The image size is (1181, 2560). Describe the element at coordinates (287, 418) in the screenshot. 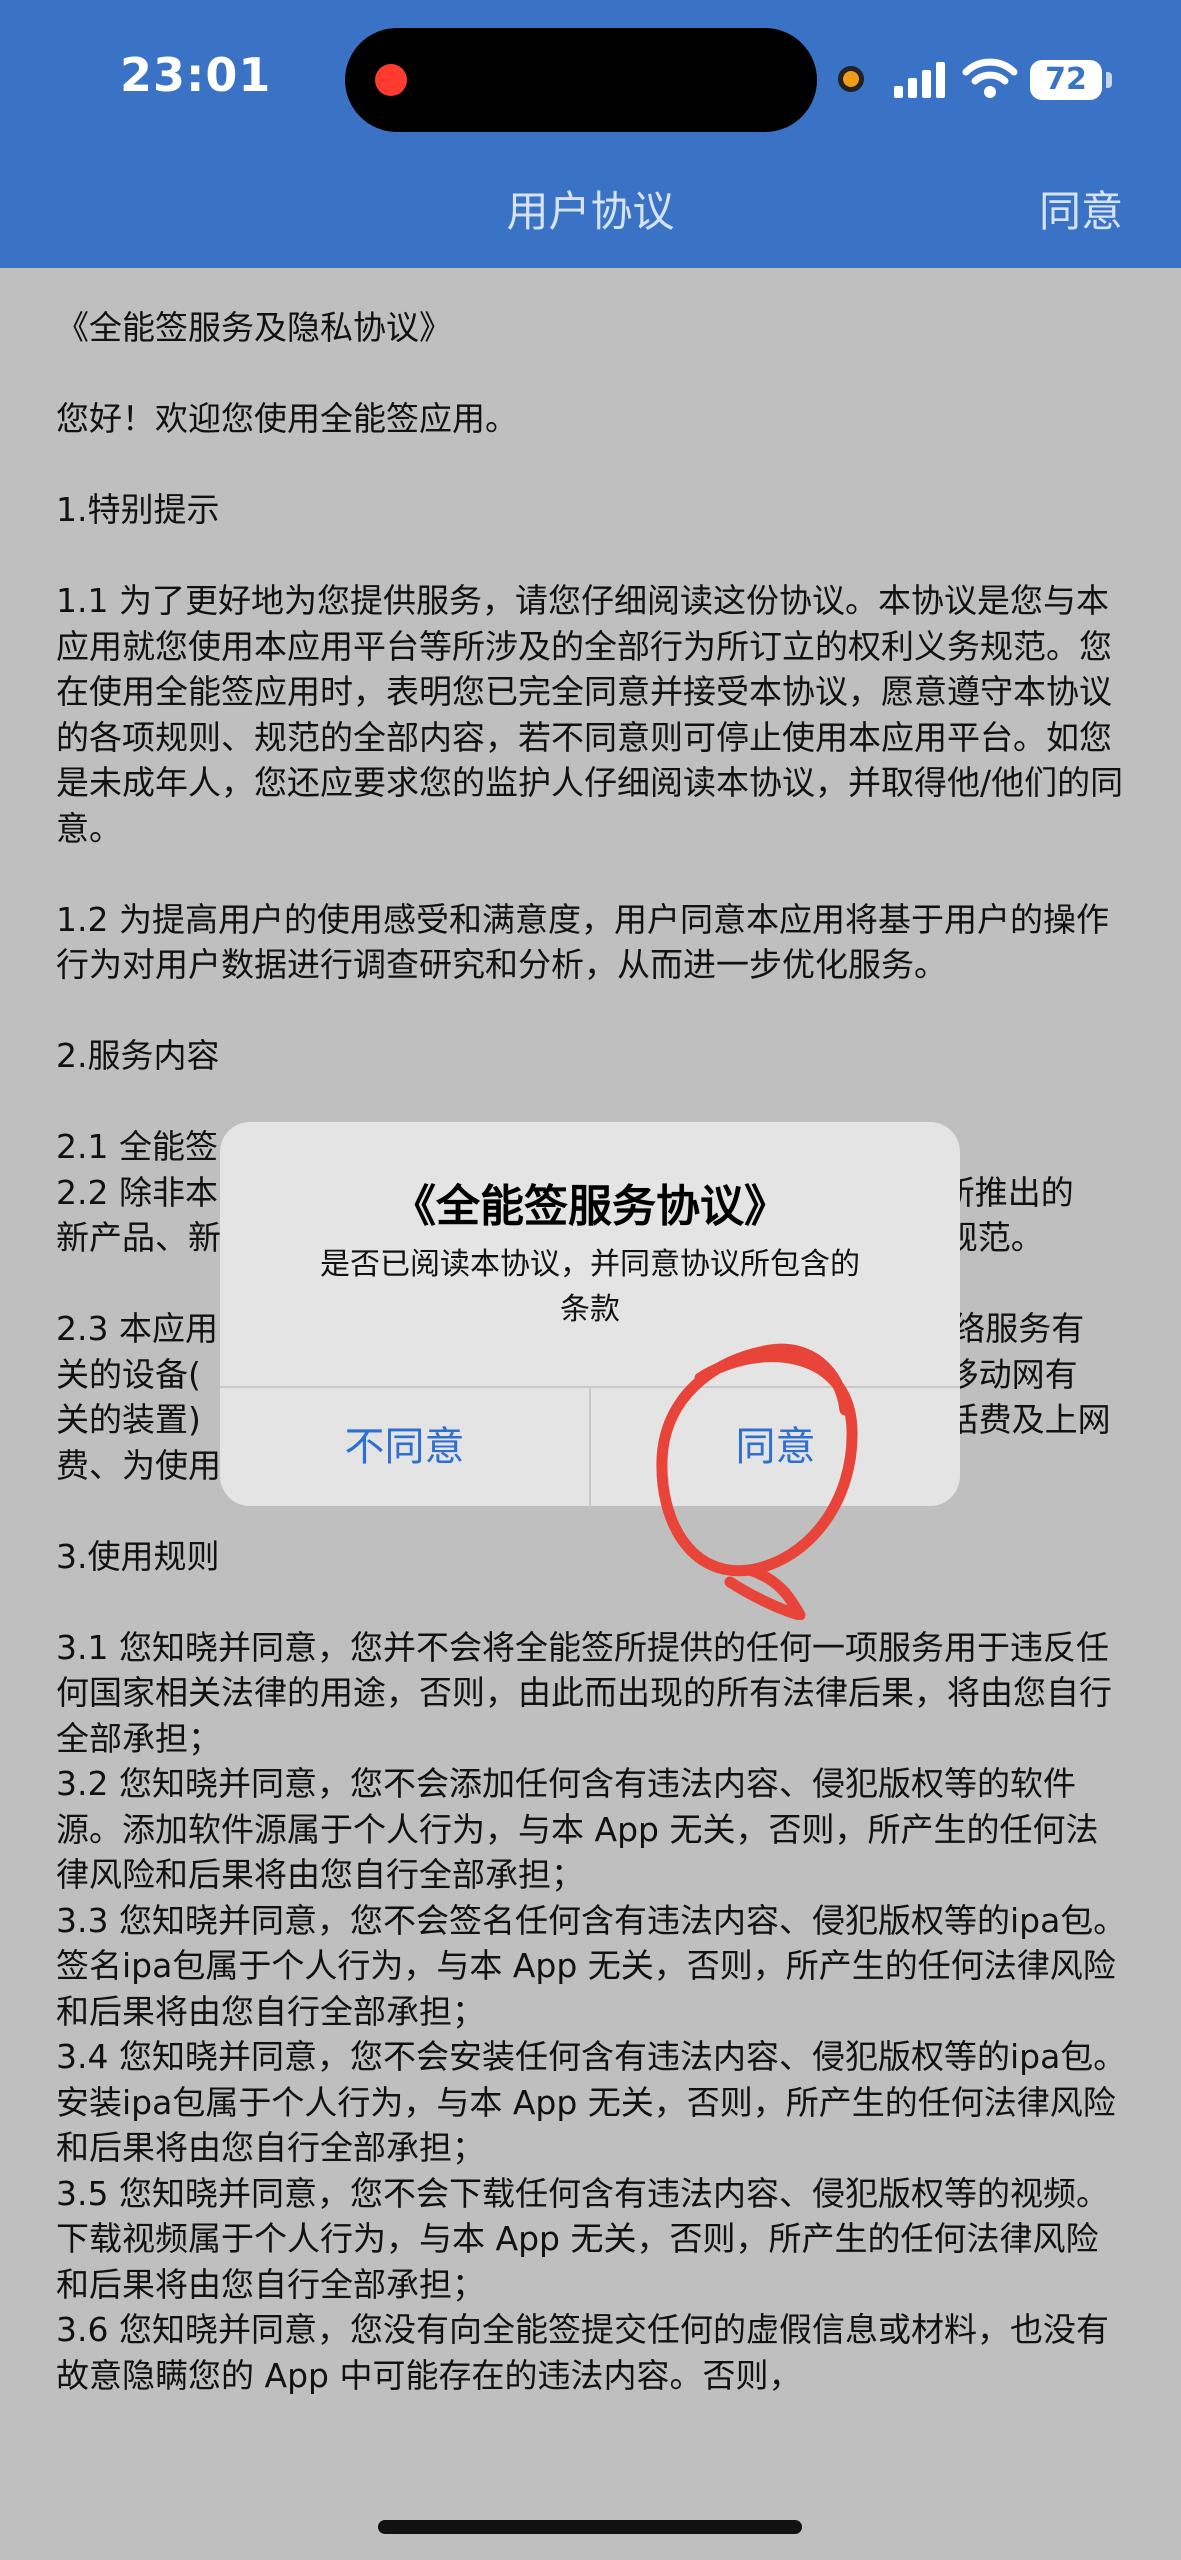

I see `greeting-paragraph: 您好！欢迎您使用全能签应用。` at that location.